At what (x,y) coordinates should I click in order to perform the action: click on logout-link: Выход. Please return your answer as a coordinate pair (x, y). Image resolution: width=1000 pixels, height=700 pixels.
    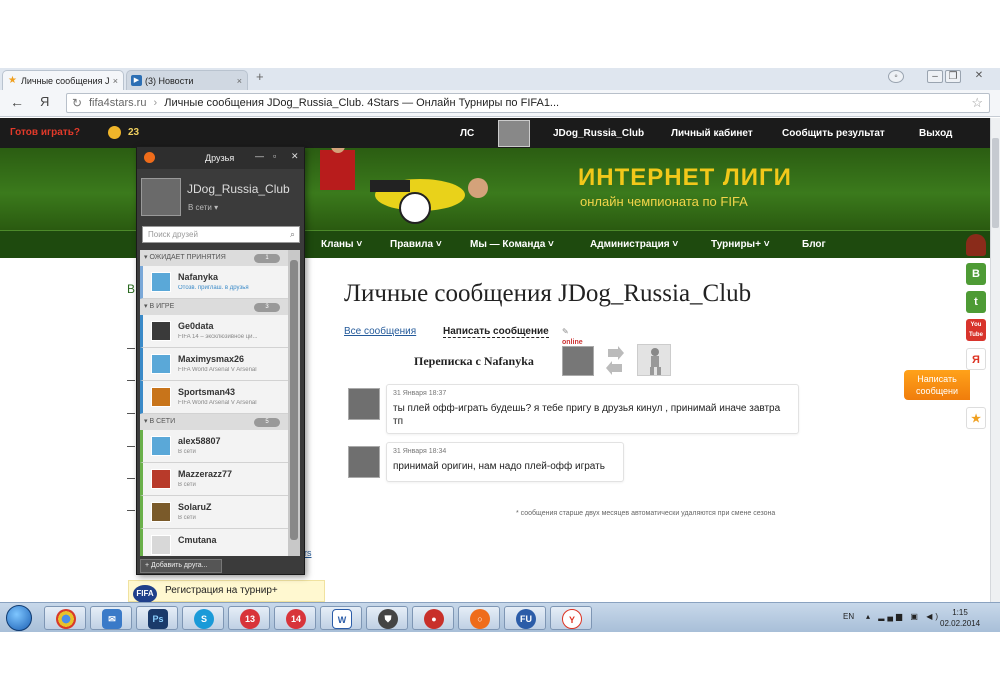
    Looking at the image, I should click on (935, 133).